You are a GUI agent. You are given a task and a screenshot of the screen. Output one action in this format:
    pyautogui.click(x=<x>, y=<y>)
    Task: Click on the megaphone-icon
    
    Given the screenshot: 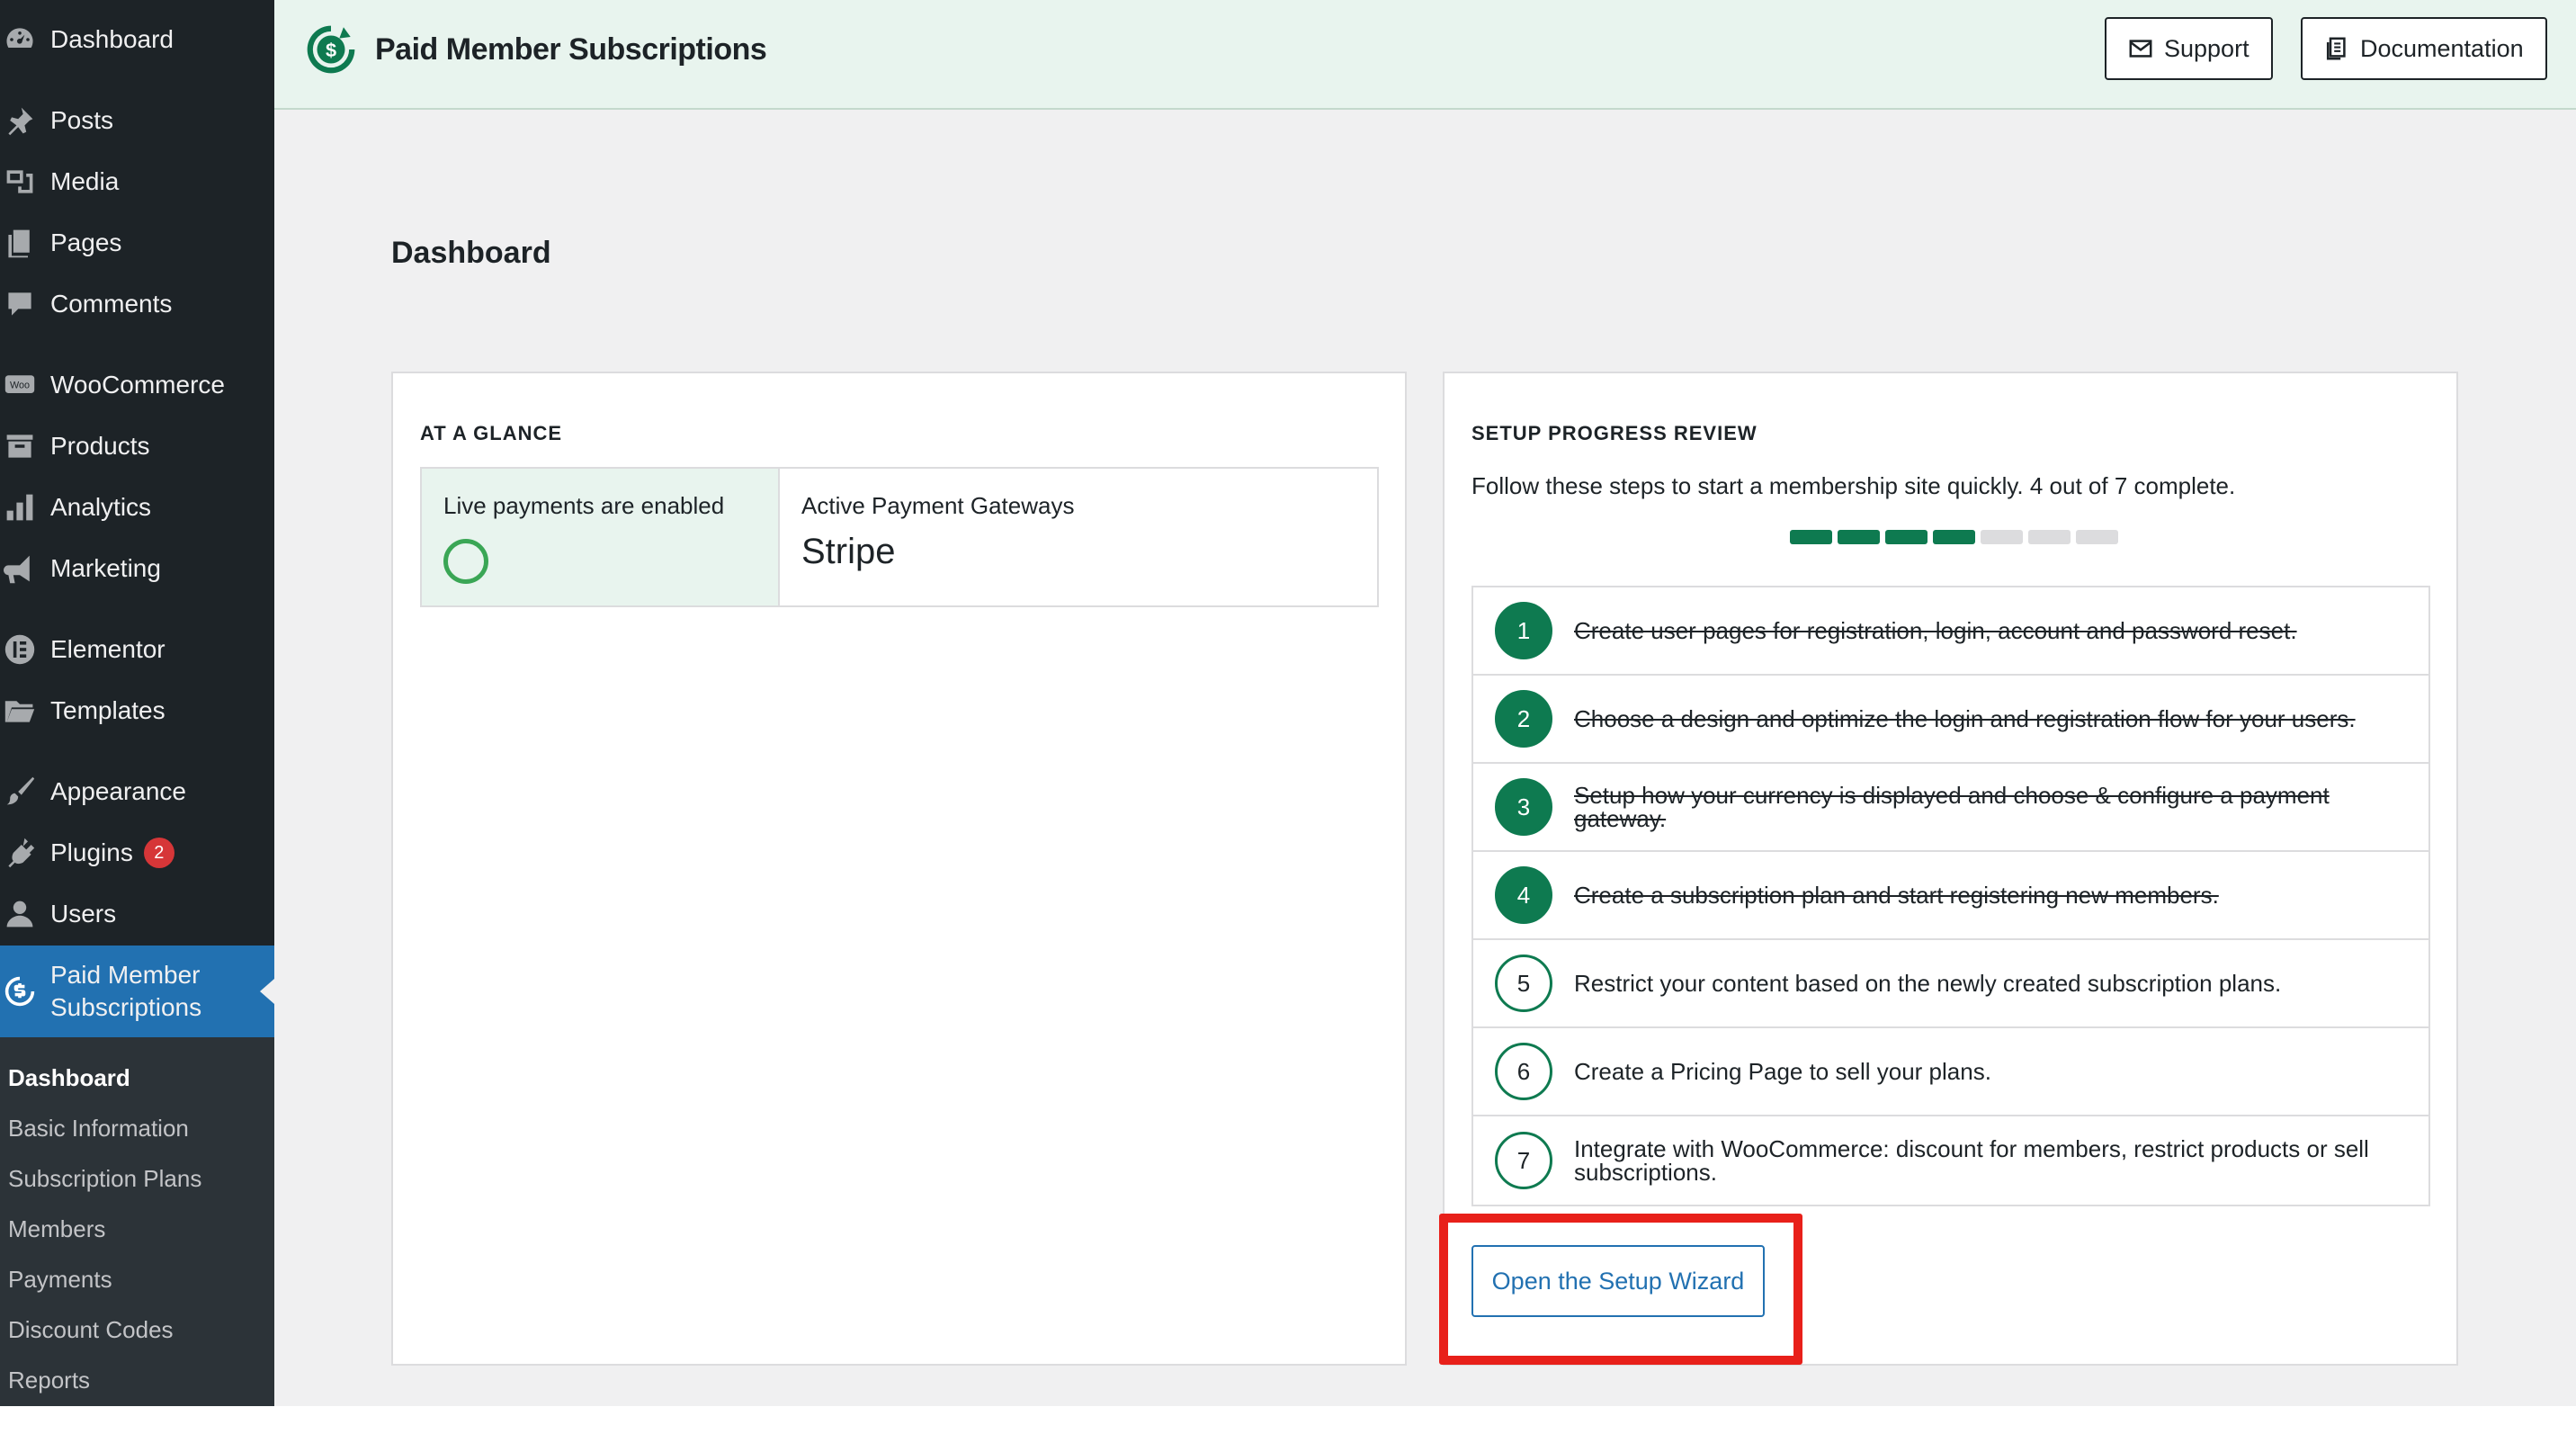 What is the action you would take?
    pyautogui.click(x=20, y=569)
    